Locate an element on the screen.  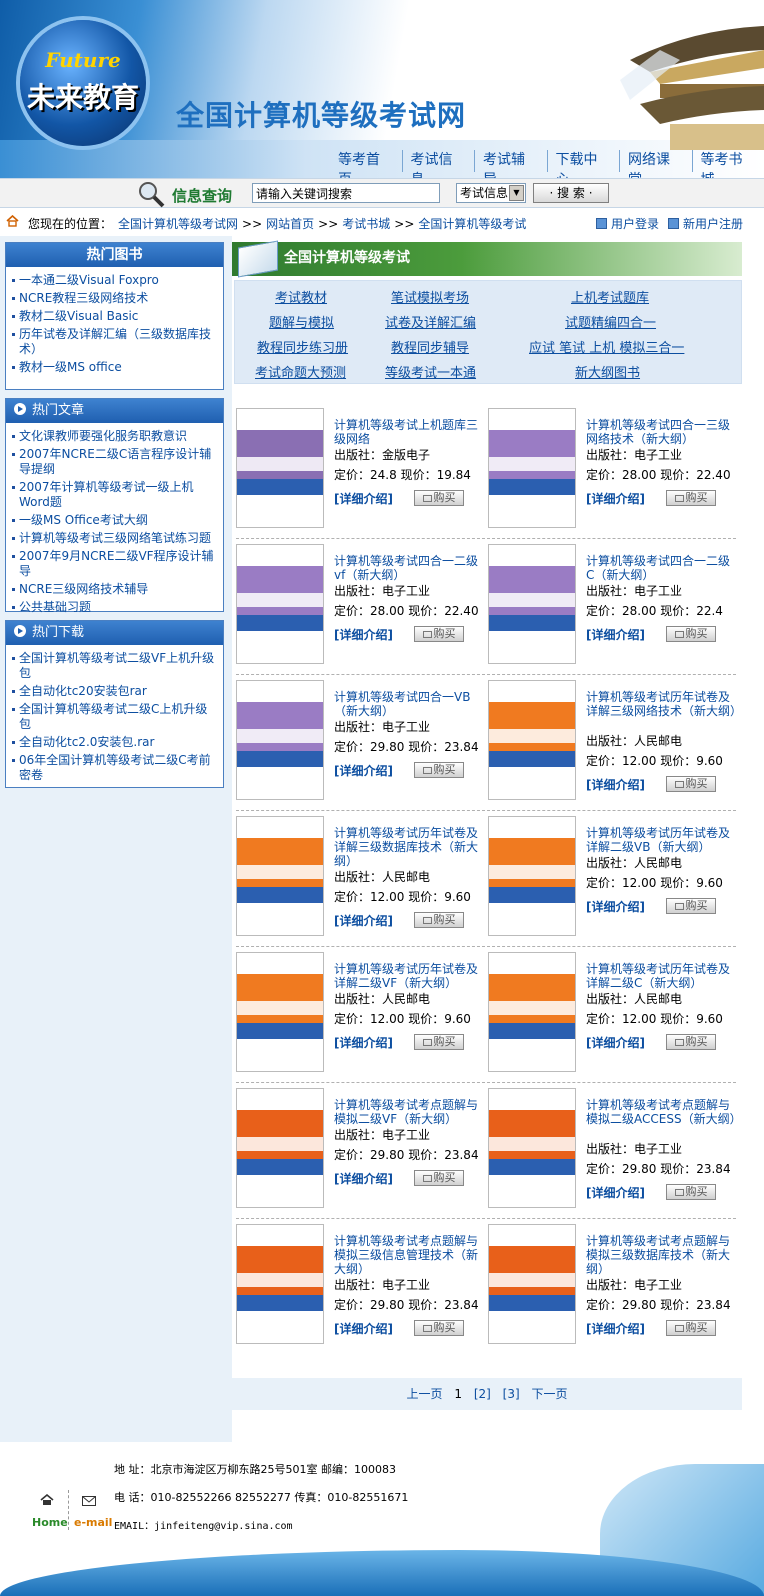
sidebar-link: 2007年计算机等级考试一级上机Word题 is located at coordinates (115, 495).